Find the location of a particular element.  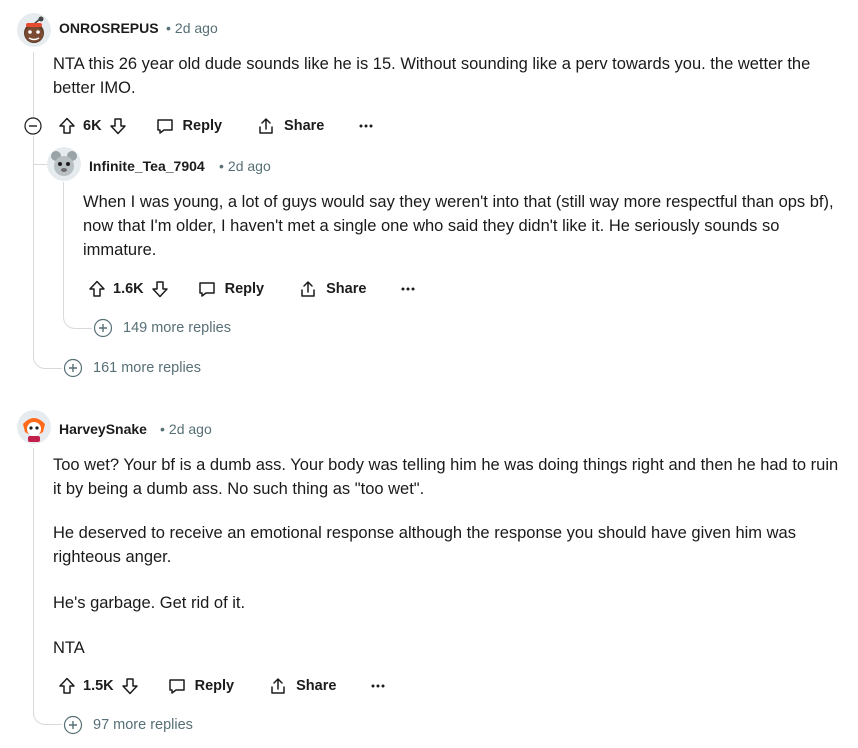

more-replies-button: 149 more replies is located at coordinates (162, 328).